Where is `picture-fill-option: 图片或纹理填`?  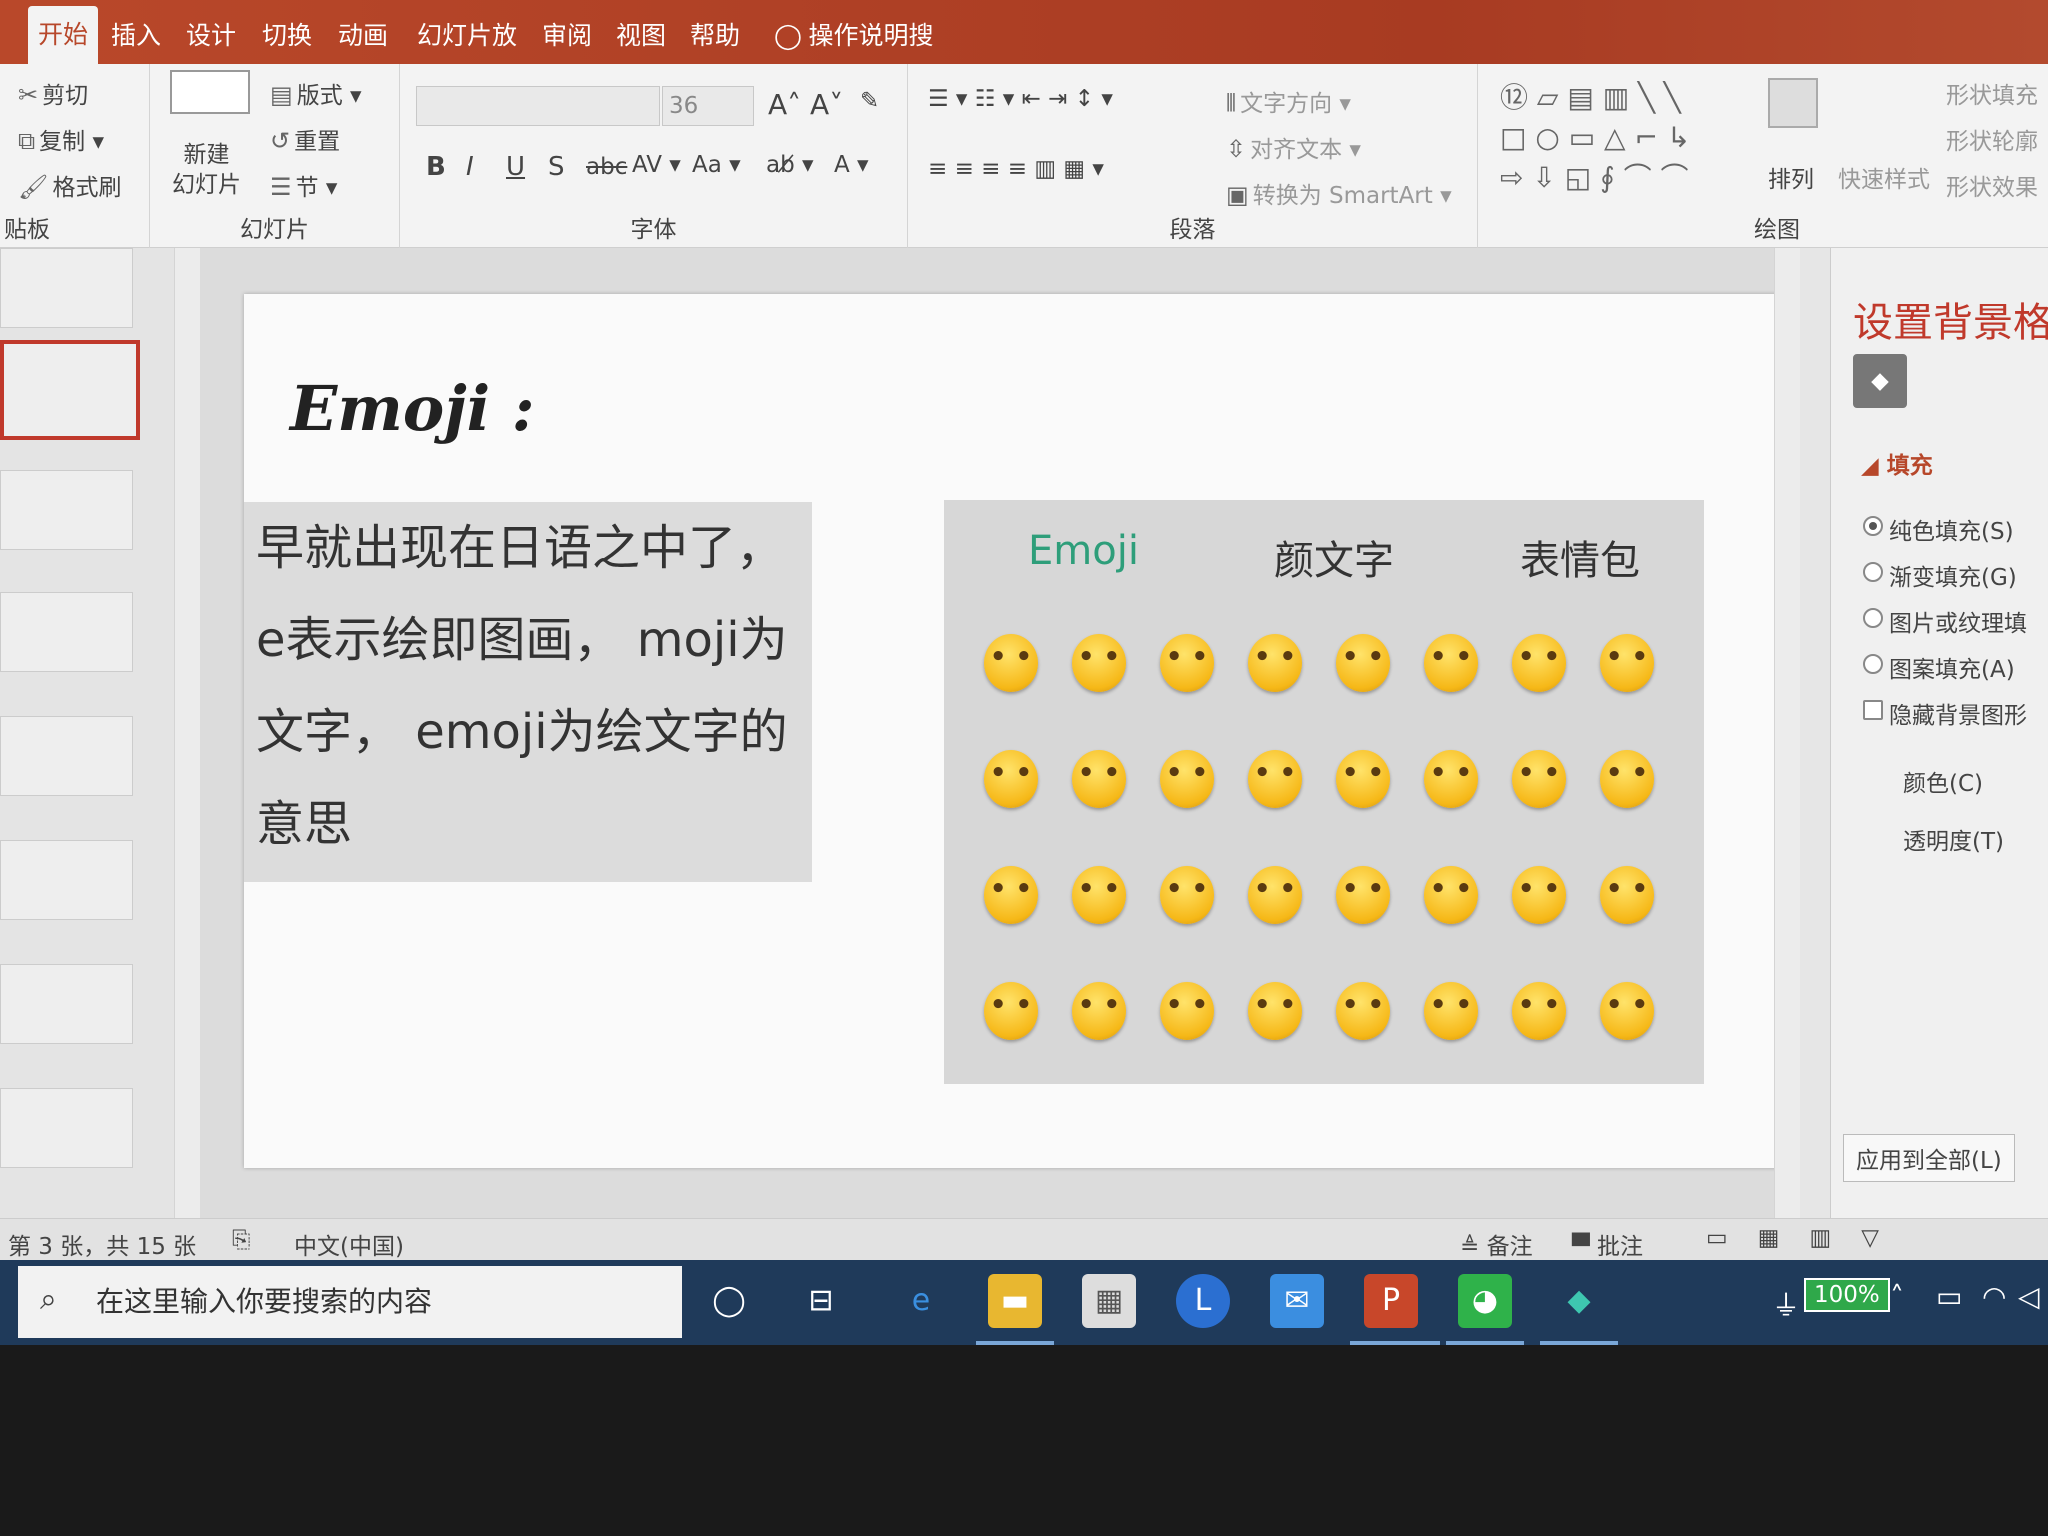
picture-fill-option: 图片或纹理填 is located at coordinates (1945, 621).